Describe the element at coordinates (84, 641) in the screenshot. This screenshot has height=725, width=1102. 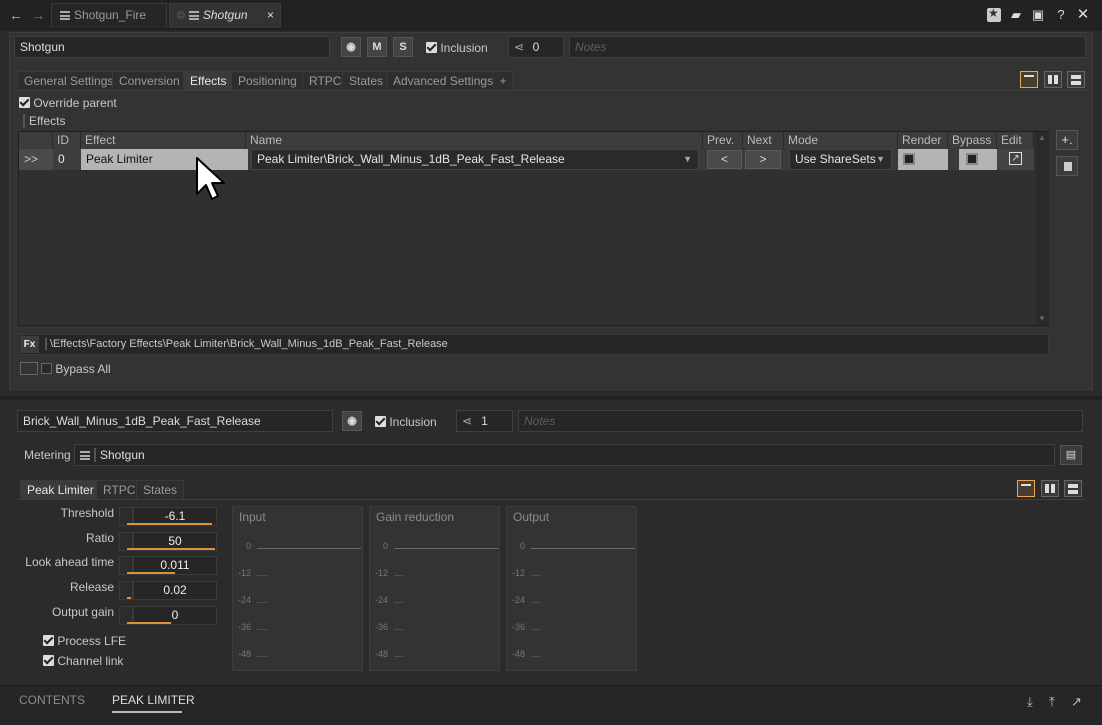
I see `process-lfe-toggle: Process LFE` at that location.